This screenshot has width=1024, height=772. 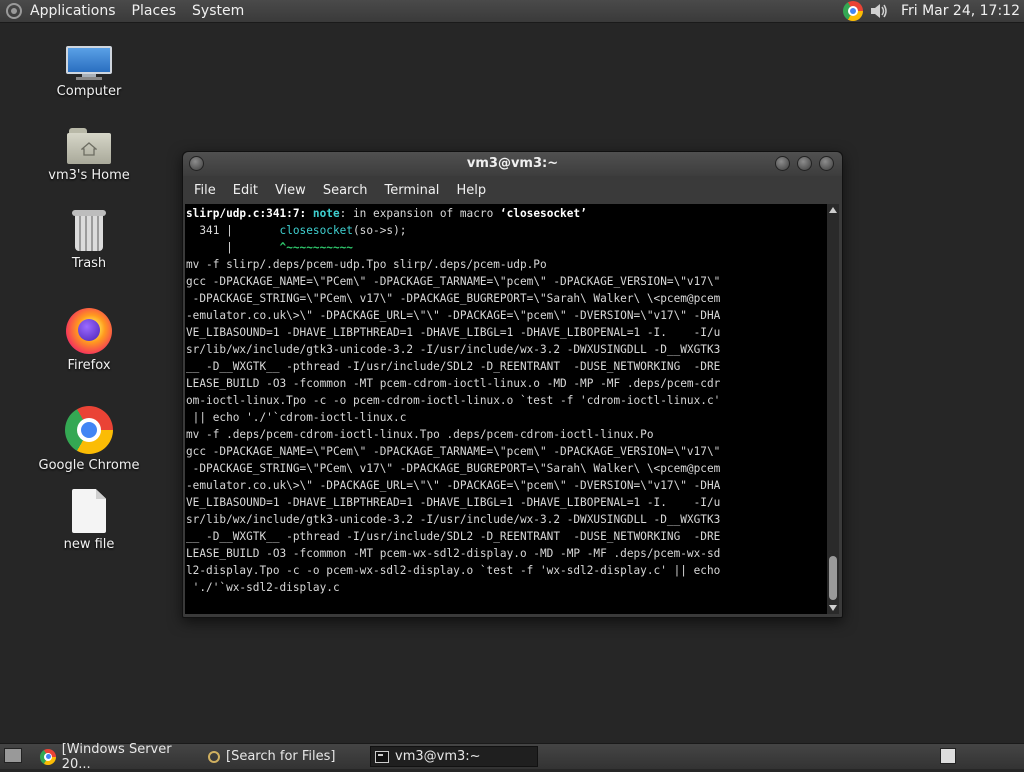 What do you see at coordinates (89, 331) in the screenshot?
I see `firefox-icon` at bounding box center [89, 331].